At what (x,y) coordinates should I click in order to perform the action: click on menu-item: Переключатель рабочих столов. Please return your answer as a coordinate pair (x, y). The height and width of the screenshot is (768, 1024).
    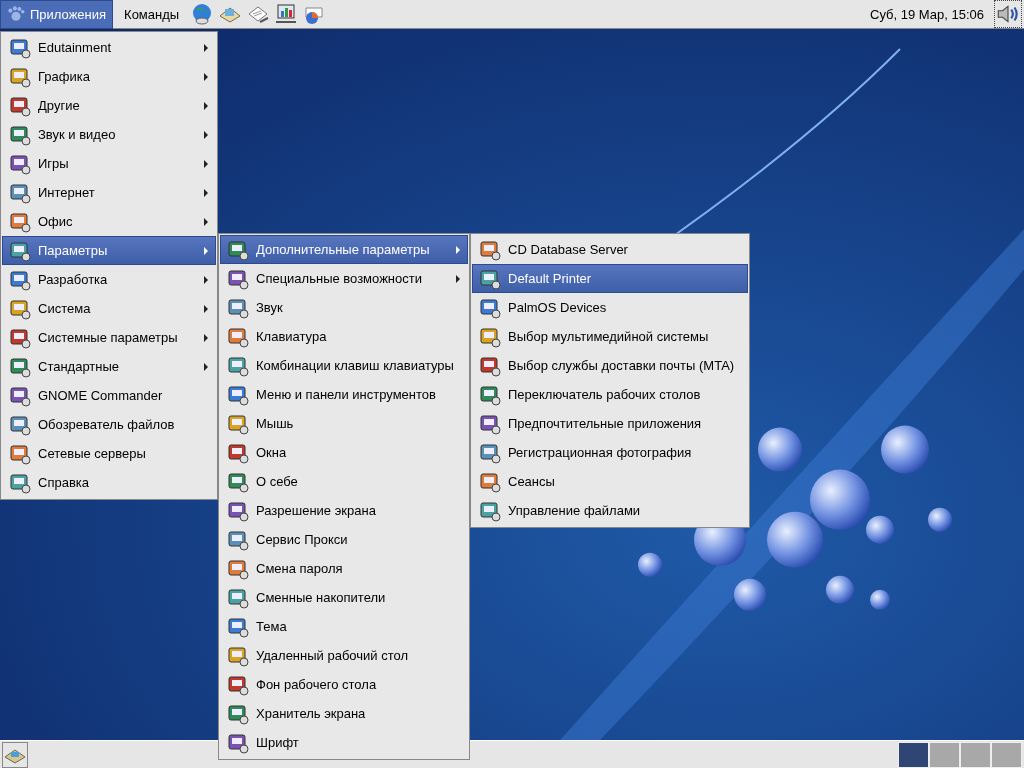
    Looking at the image, I should click on (610, 394).